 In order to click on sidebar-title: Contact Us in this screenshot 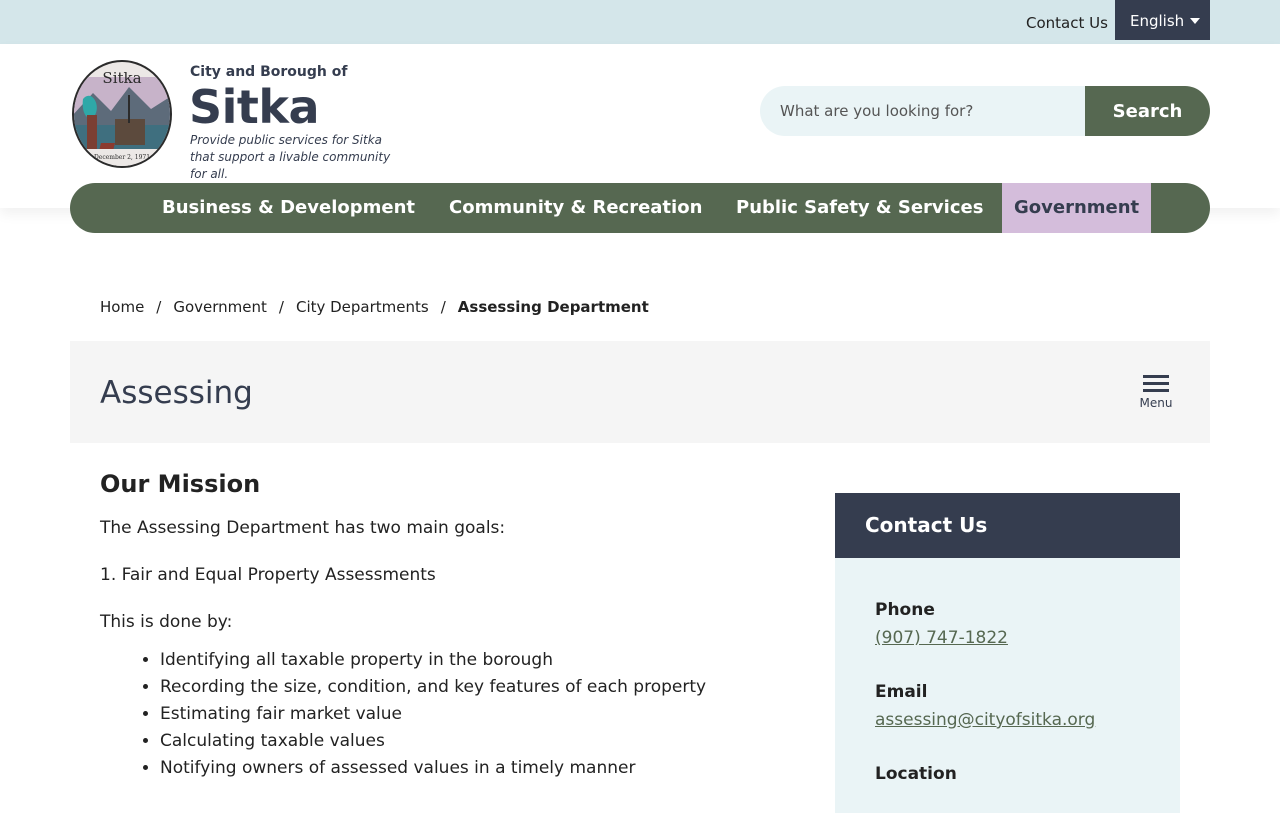, I will do `click(1007, 525)`.